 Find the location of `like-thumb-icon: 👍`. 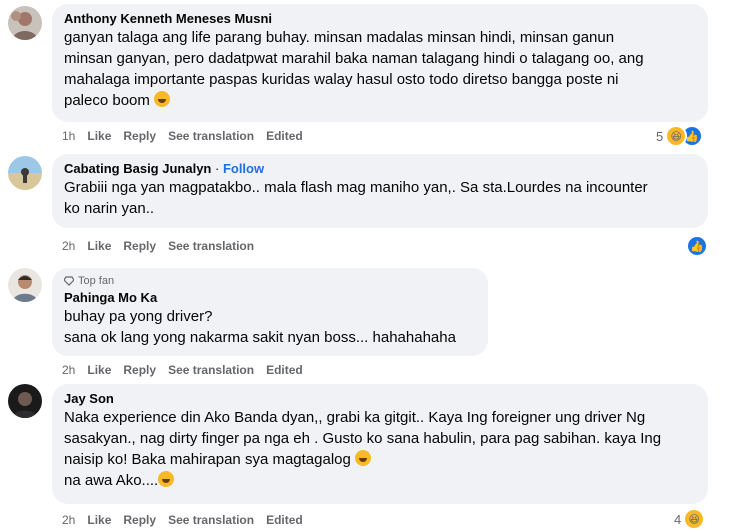

like-thumb-icon: 👍 is located at coordinates (697, 246).